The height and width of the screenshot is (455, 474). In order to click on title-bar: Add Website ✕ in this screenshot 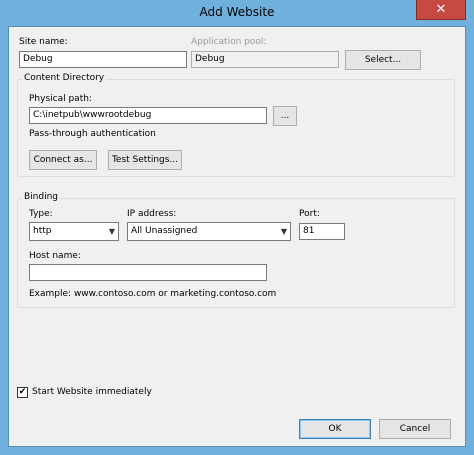, I will do `click(237, 13)`.